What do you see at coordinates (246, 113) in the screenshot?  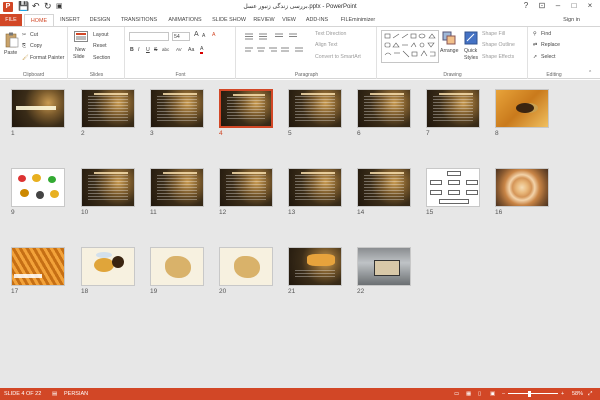 I see `slide-thumbnail-selected: 4` at bounding box center [246, 113].